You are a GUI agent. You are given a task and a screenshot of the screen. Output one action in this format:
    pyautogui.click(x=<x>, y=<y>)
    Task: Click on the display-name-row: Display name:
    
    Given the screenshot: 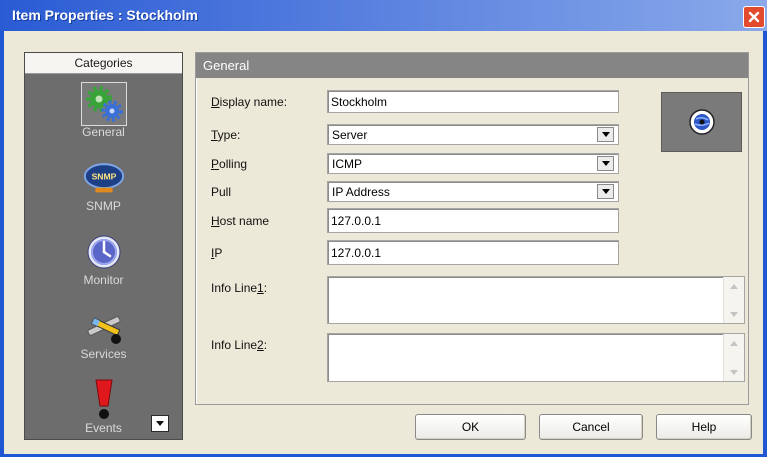 What is the action you would take?
    pyautogui.click(x=415, y=101)
    